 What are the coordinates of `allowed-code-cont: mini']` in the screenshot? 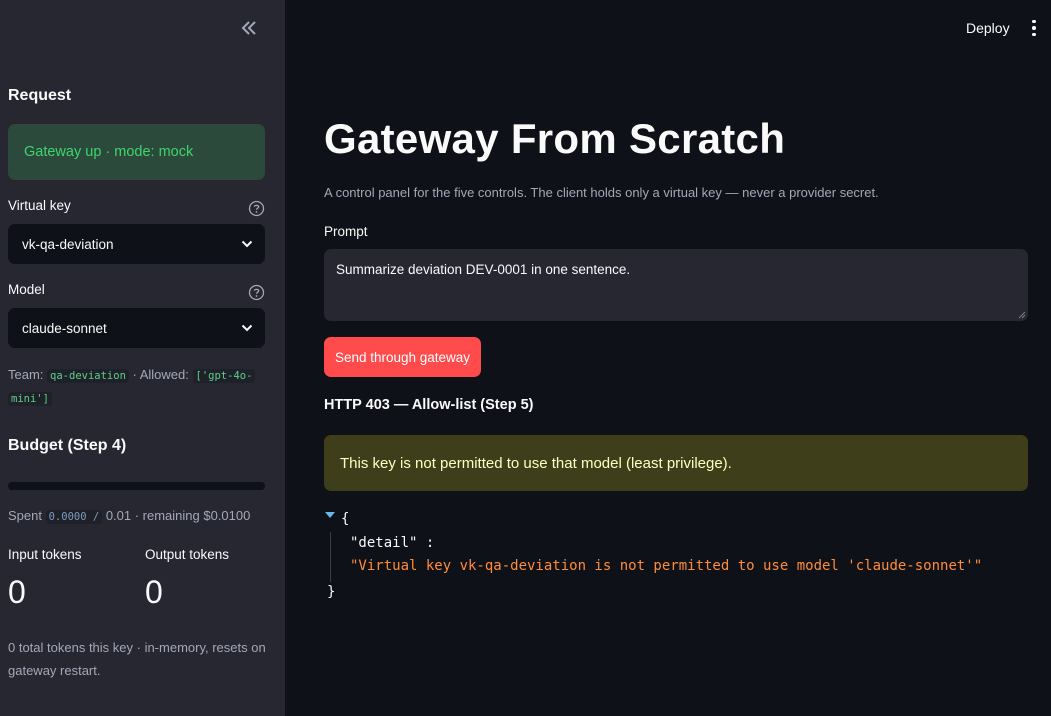 It's located at (30, 399).